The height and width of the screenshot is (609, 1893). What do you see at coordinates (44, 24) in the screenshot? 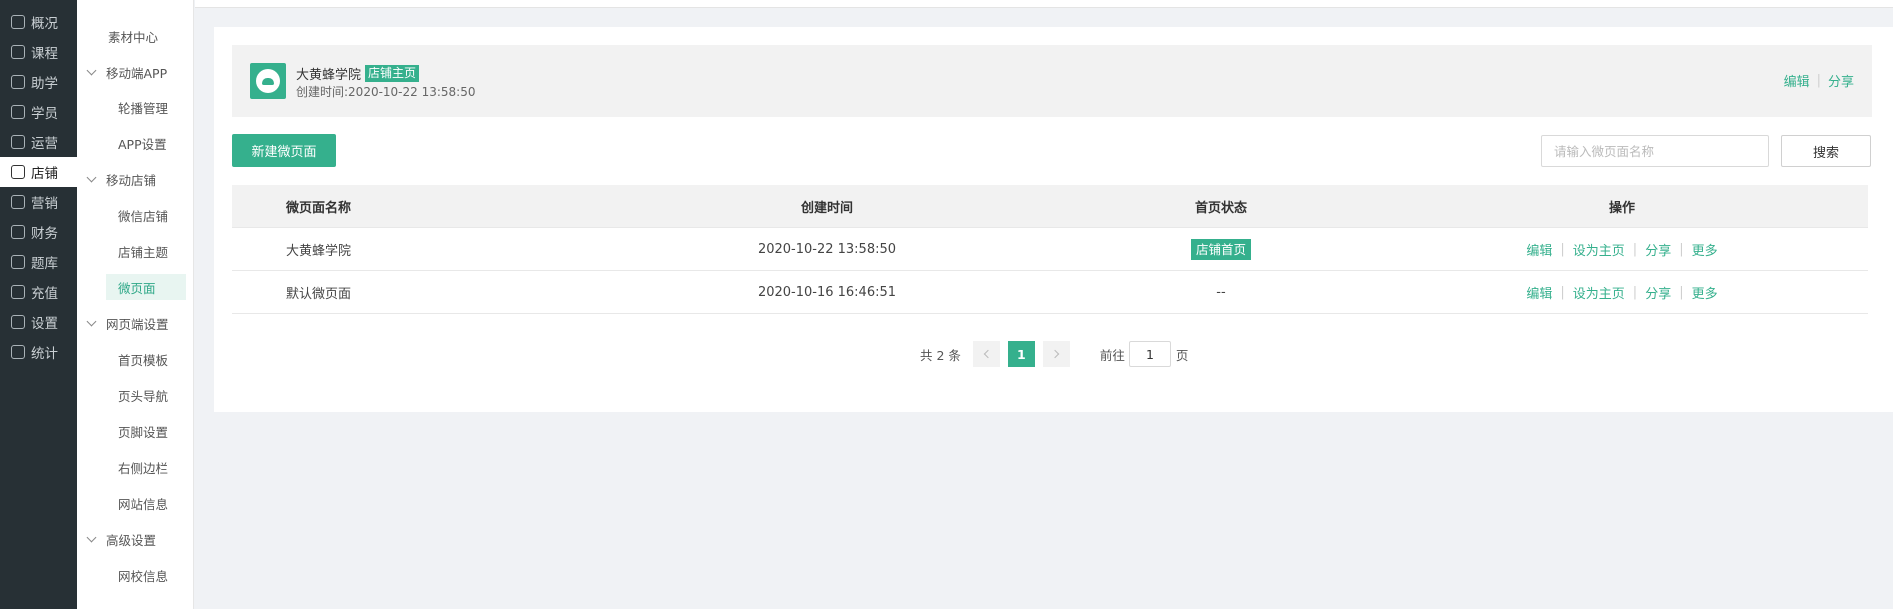
I see `nav-label: 概况` at bounding box center [44, 24].